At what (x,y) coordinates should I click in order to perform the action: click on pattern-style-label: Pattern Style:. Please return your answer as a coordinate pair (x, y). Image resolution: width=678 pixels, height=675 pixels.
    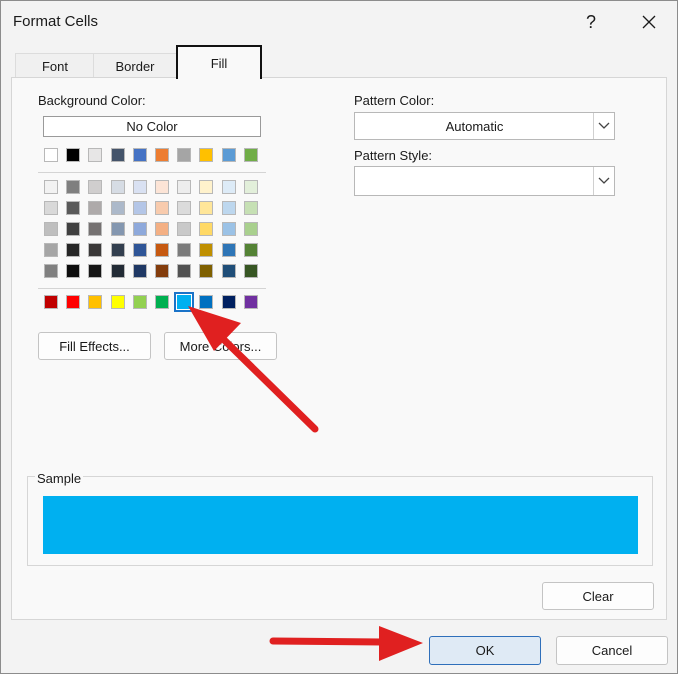
    Looking at the image, I should click on (393, 155).